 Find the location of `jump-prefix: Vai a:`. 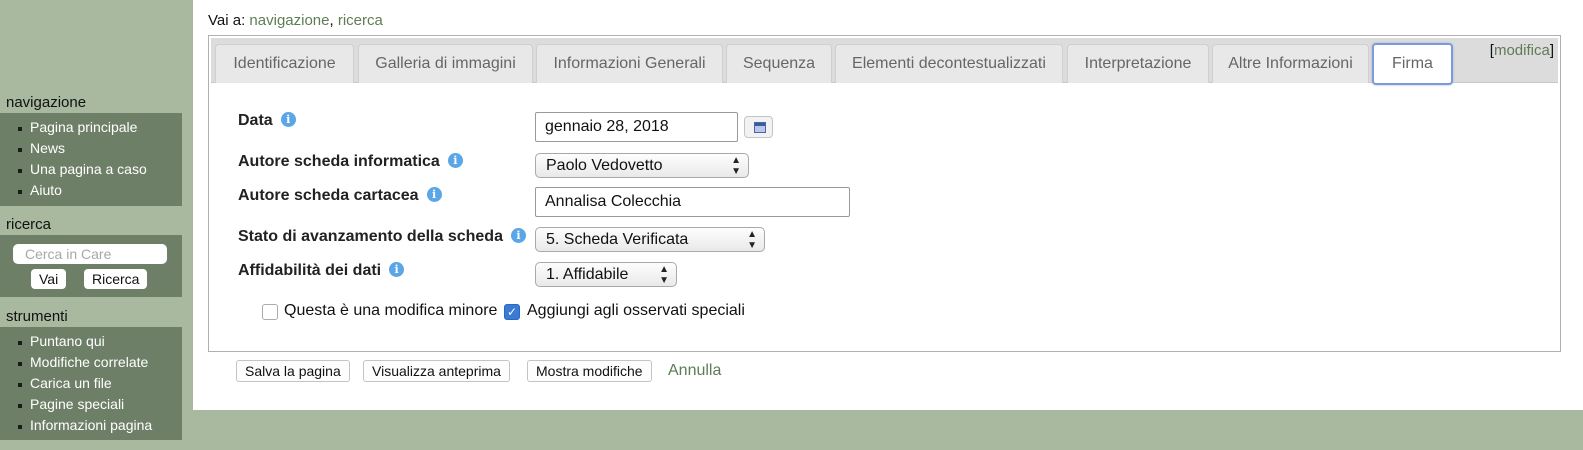

jump-prefix: Vai a: is located at coordinates (227, 20).